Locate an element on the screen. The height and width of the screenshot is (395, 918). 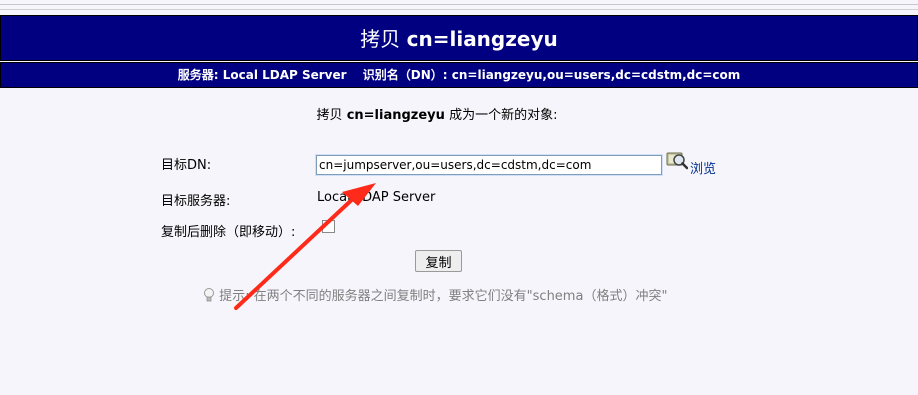
delete-after-copy-label: 复制后删除（即移动）: is located at coordinates (228, 232).